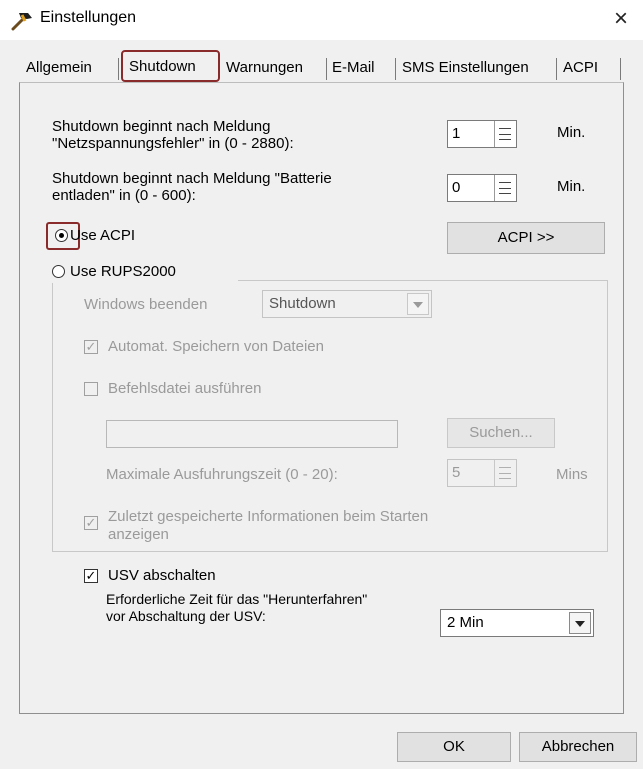 Image resolution: width=643 pixels, height=769 pixels. What do you see at coordinates (91, 523) in the screenshot?
I see `zuletzt-checkbox: ✓` at bounding box center [91, 523].